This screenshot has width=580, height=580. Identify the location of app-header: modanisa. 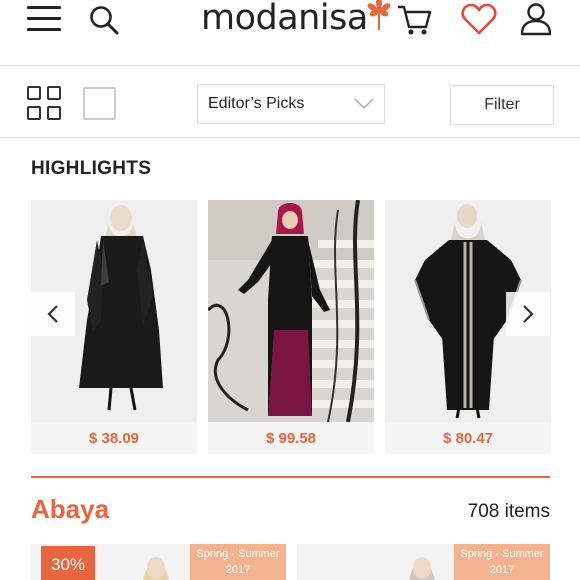
(290, 33).